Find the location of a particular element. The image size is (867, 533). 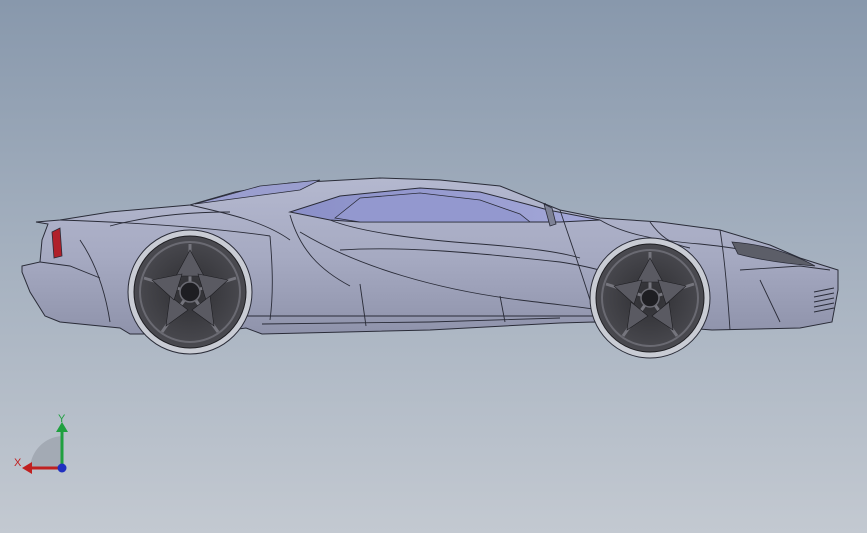

front-wheel is located at coordinates (650, 298).